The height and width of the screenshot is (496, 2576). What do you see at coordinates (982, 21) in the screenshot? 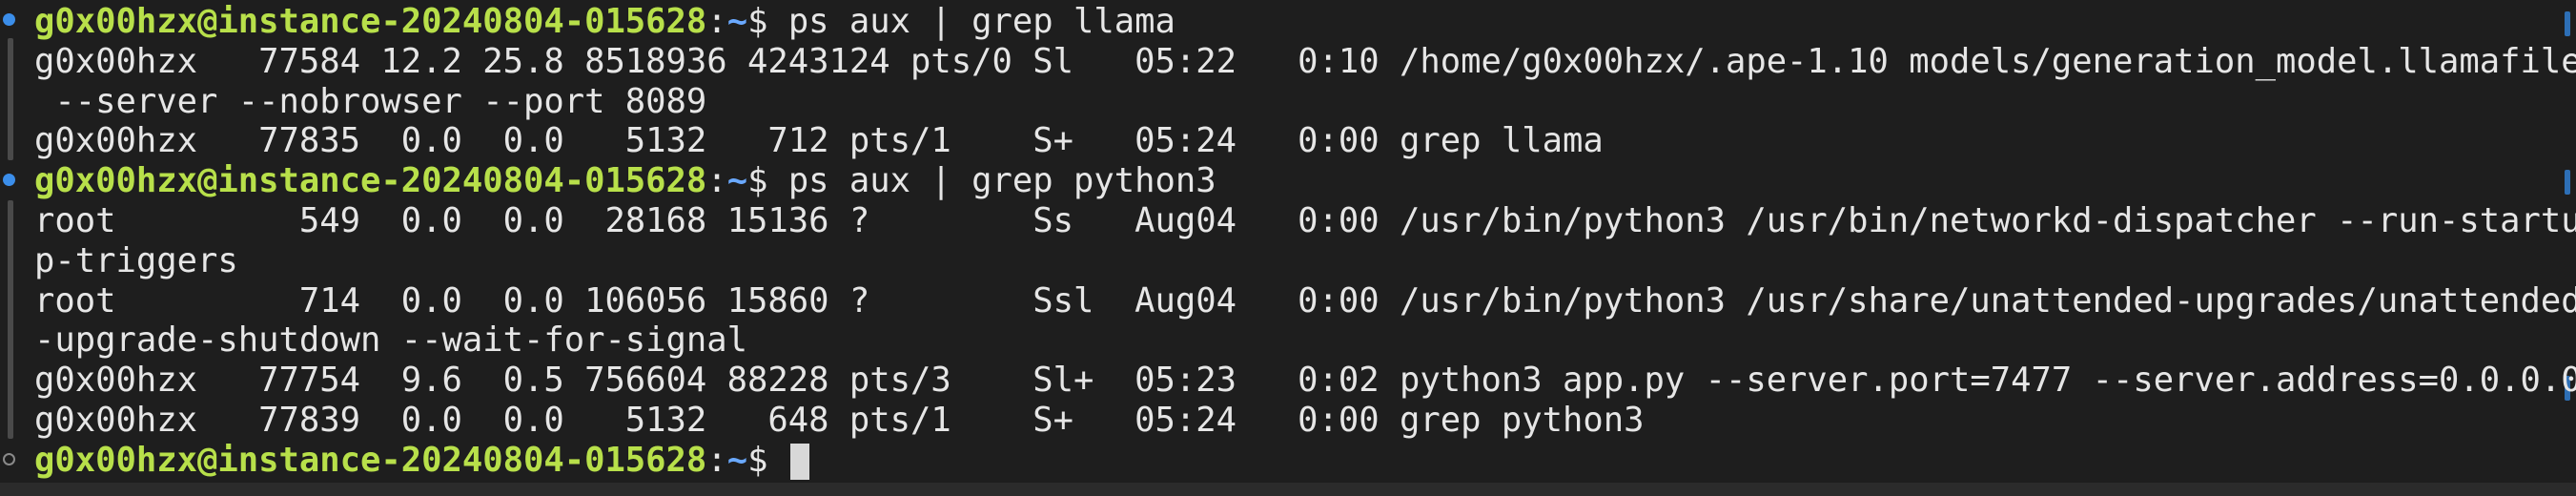
I see `command-text: ps aux | grep llama` at bounding box center [982, 21].